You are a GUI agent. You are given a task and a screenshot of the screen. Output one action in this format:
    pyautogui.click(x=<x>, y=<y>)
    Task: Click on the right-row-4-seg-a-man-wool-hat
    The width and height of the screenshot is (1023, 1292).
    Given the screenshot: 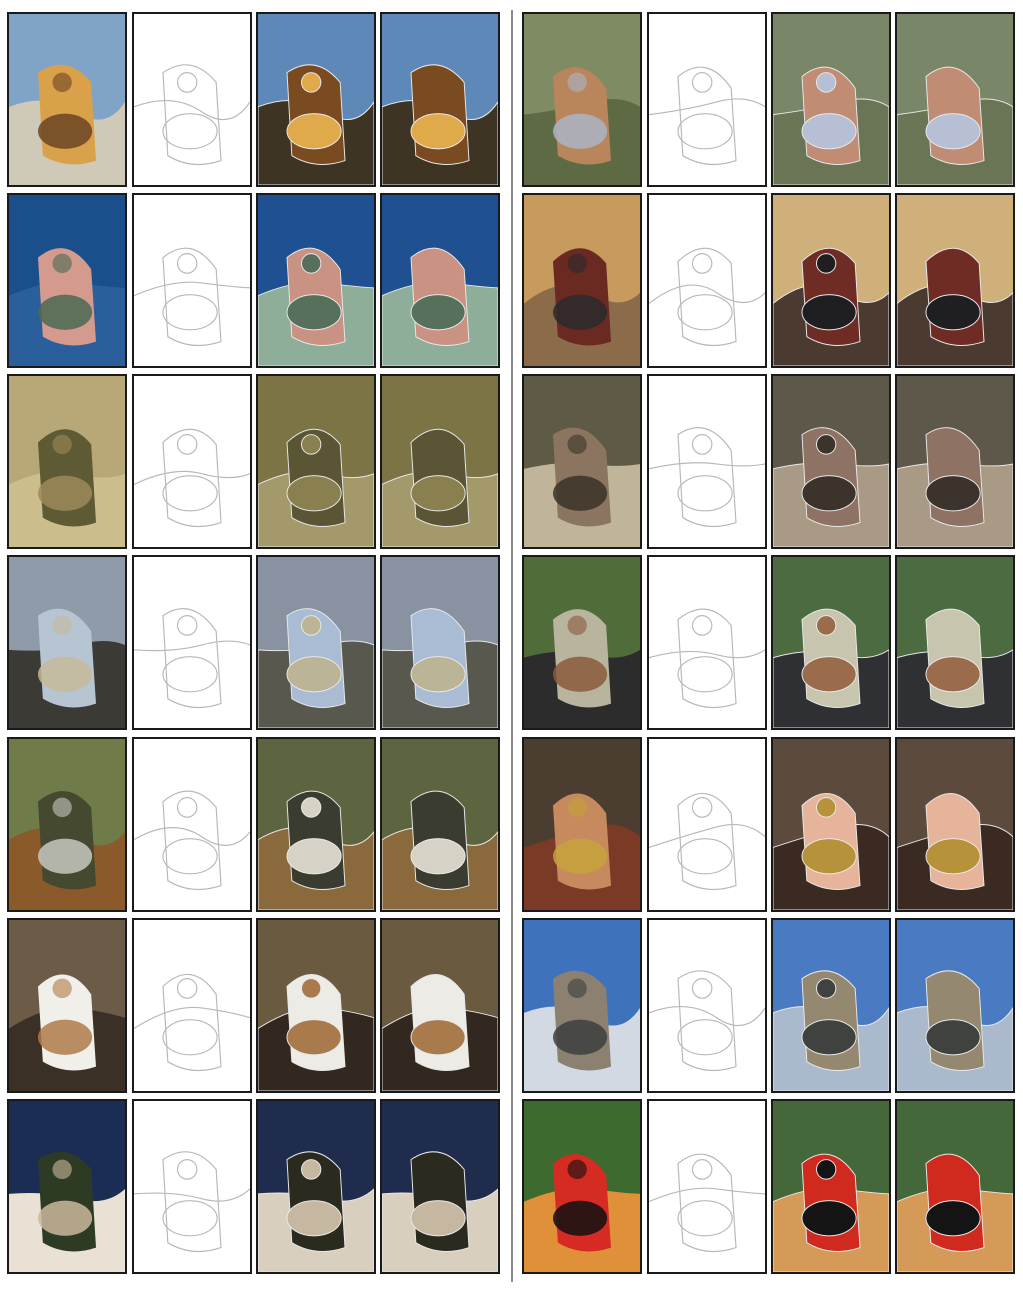 What is the action you would take?
    pyautogui.click(x=831, y=642)
    